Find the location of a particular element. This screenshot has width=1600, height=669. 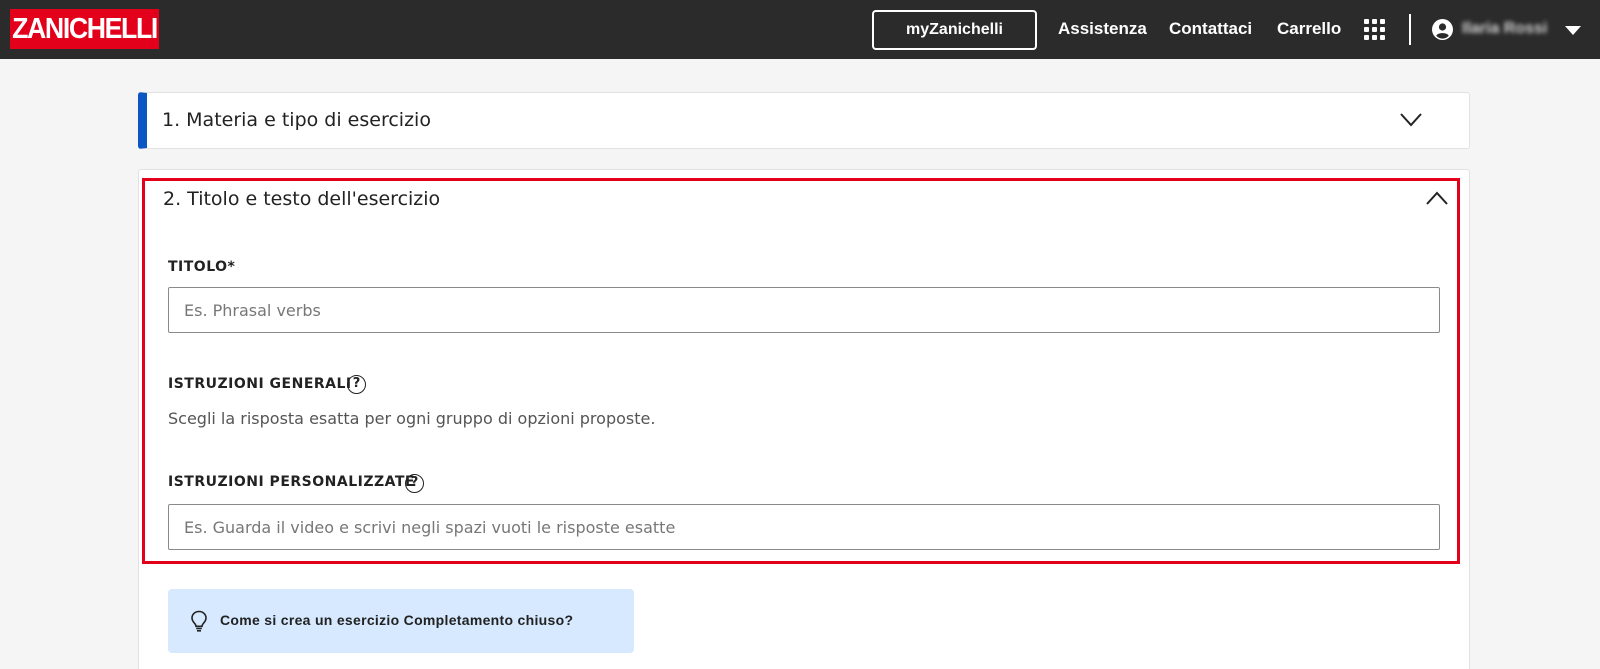

custom-instructions-label: ISTRUZIONI PERSONALIZZATE is located at coordinates (291, 482).